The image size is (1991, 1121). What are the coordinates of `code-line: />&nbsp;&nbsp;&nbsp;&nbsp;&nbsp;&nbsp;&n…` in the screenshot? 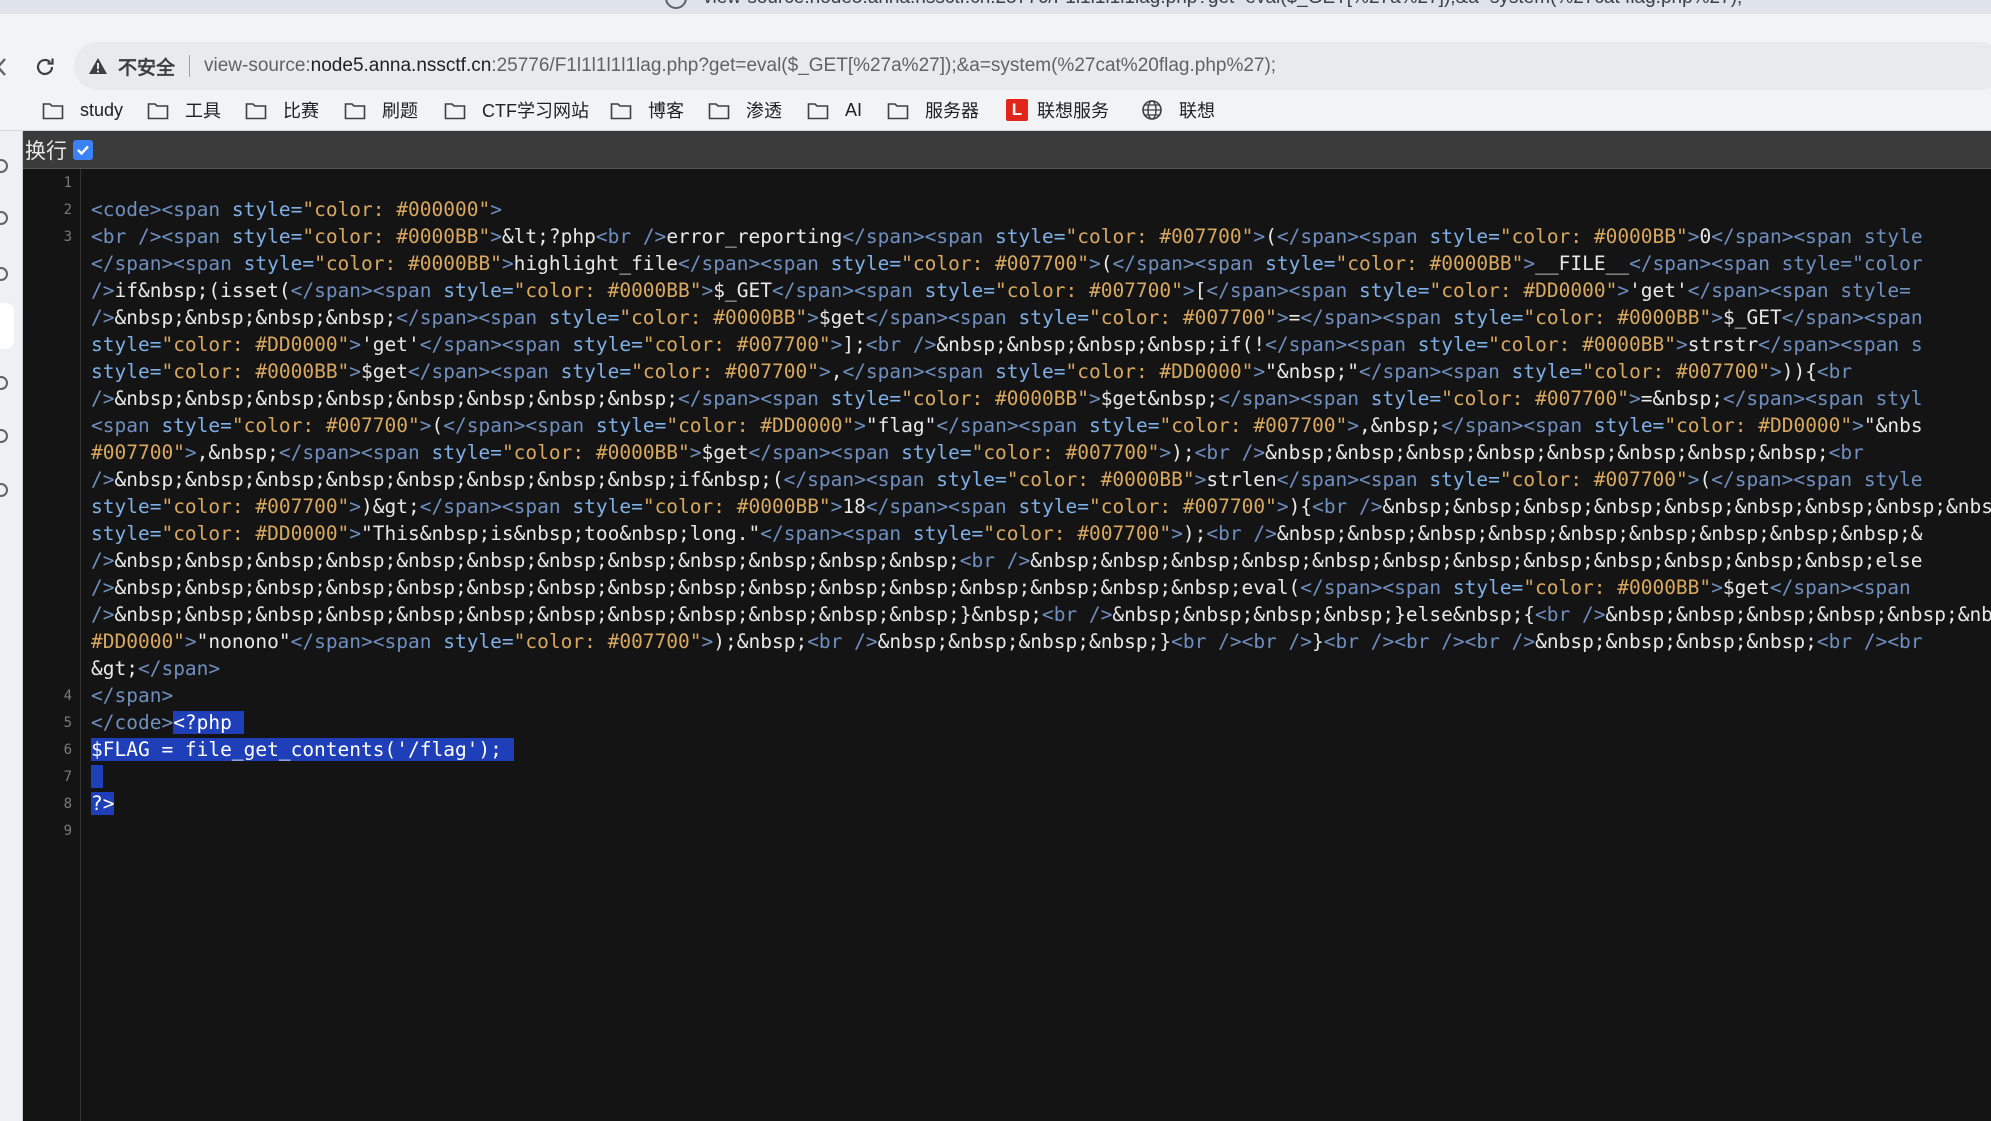 It's located at (1041, 614).